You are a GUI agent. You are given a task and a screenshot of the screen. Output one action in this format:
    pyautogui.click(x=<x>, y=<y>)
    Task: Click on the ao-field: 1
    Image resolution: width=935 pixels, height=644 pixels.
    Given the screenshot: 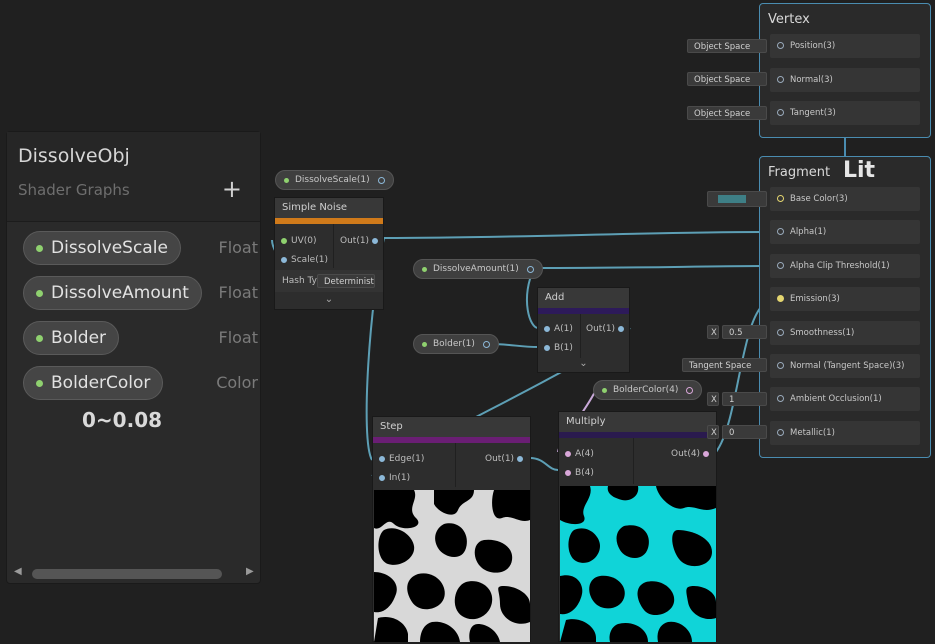 What is the action you would take?
    pyautogui.click(x=744, y=399)
    